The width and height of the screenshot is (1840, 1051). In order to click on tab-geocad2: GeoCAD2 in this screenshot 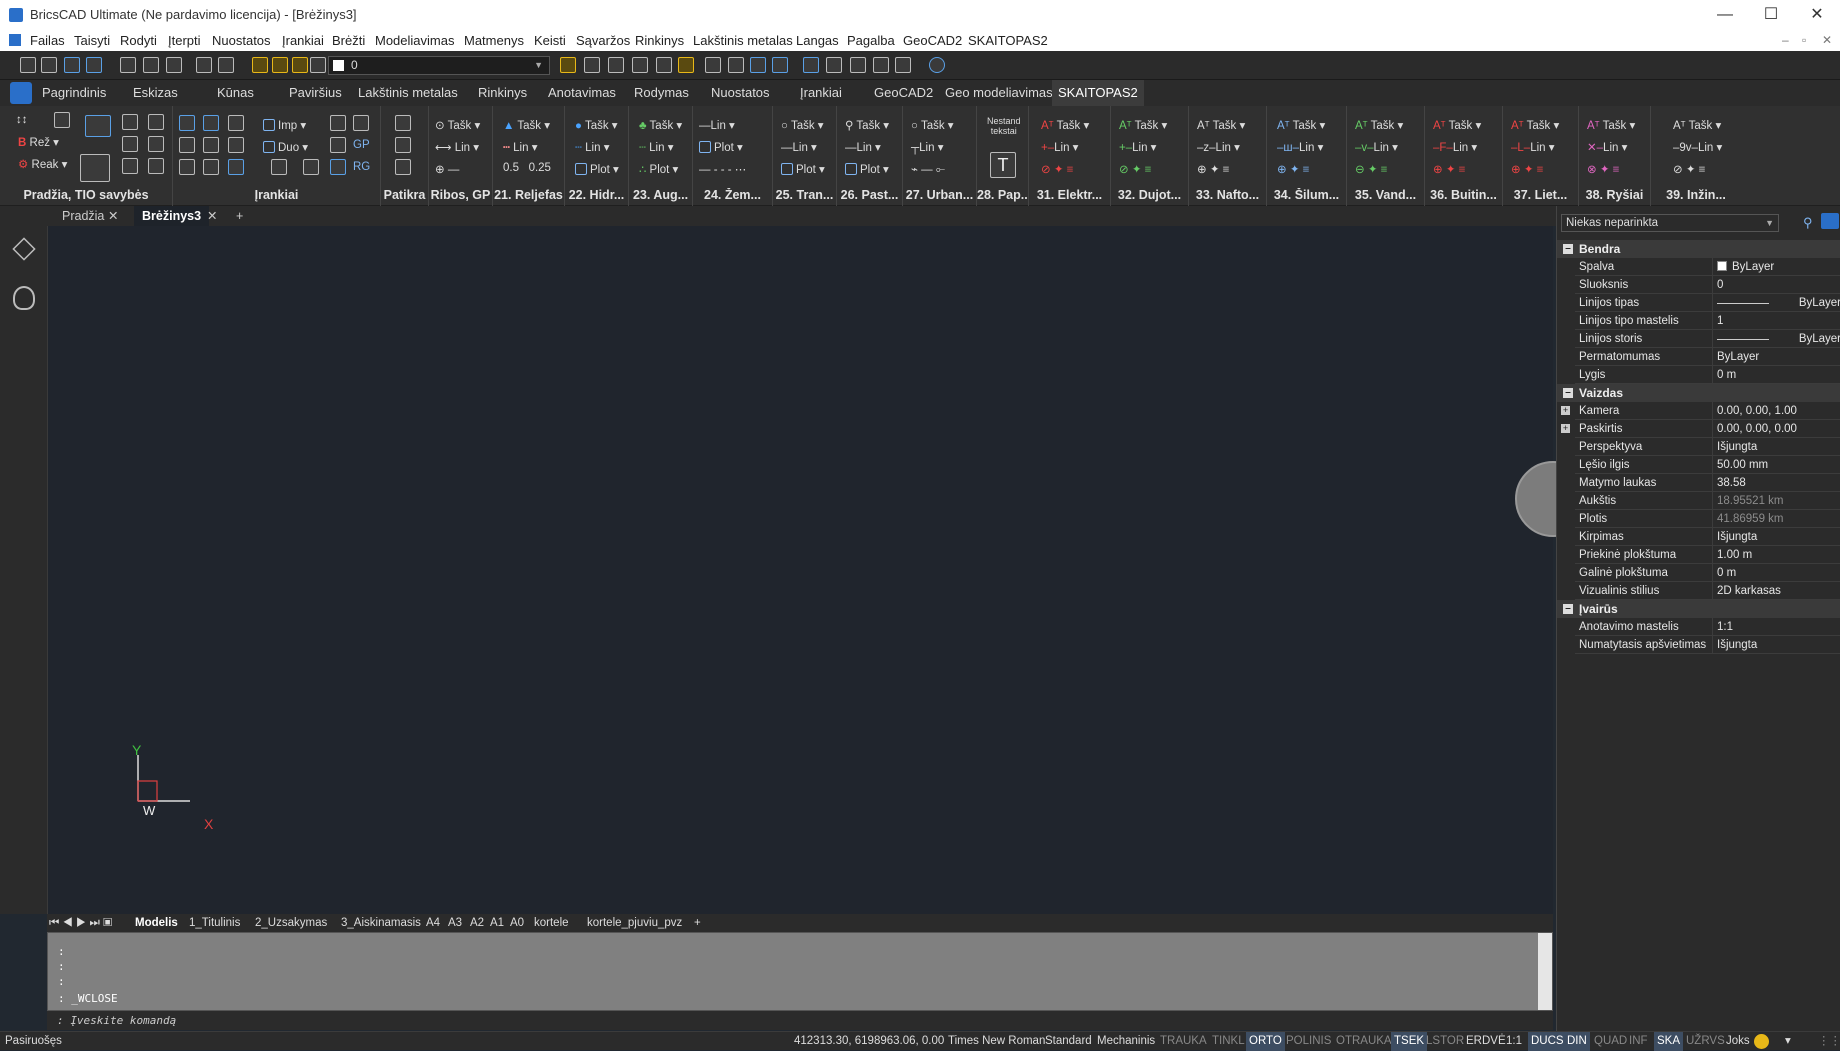, I will do `click(903, 93)`.